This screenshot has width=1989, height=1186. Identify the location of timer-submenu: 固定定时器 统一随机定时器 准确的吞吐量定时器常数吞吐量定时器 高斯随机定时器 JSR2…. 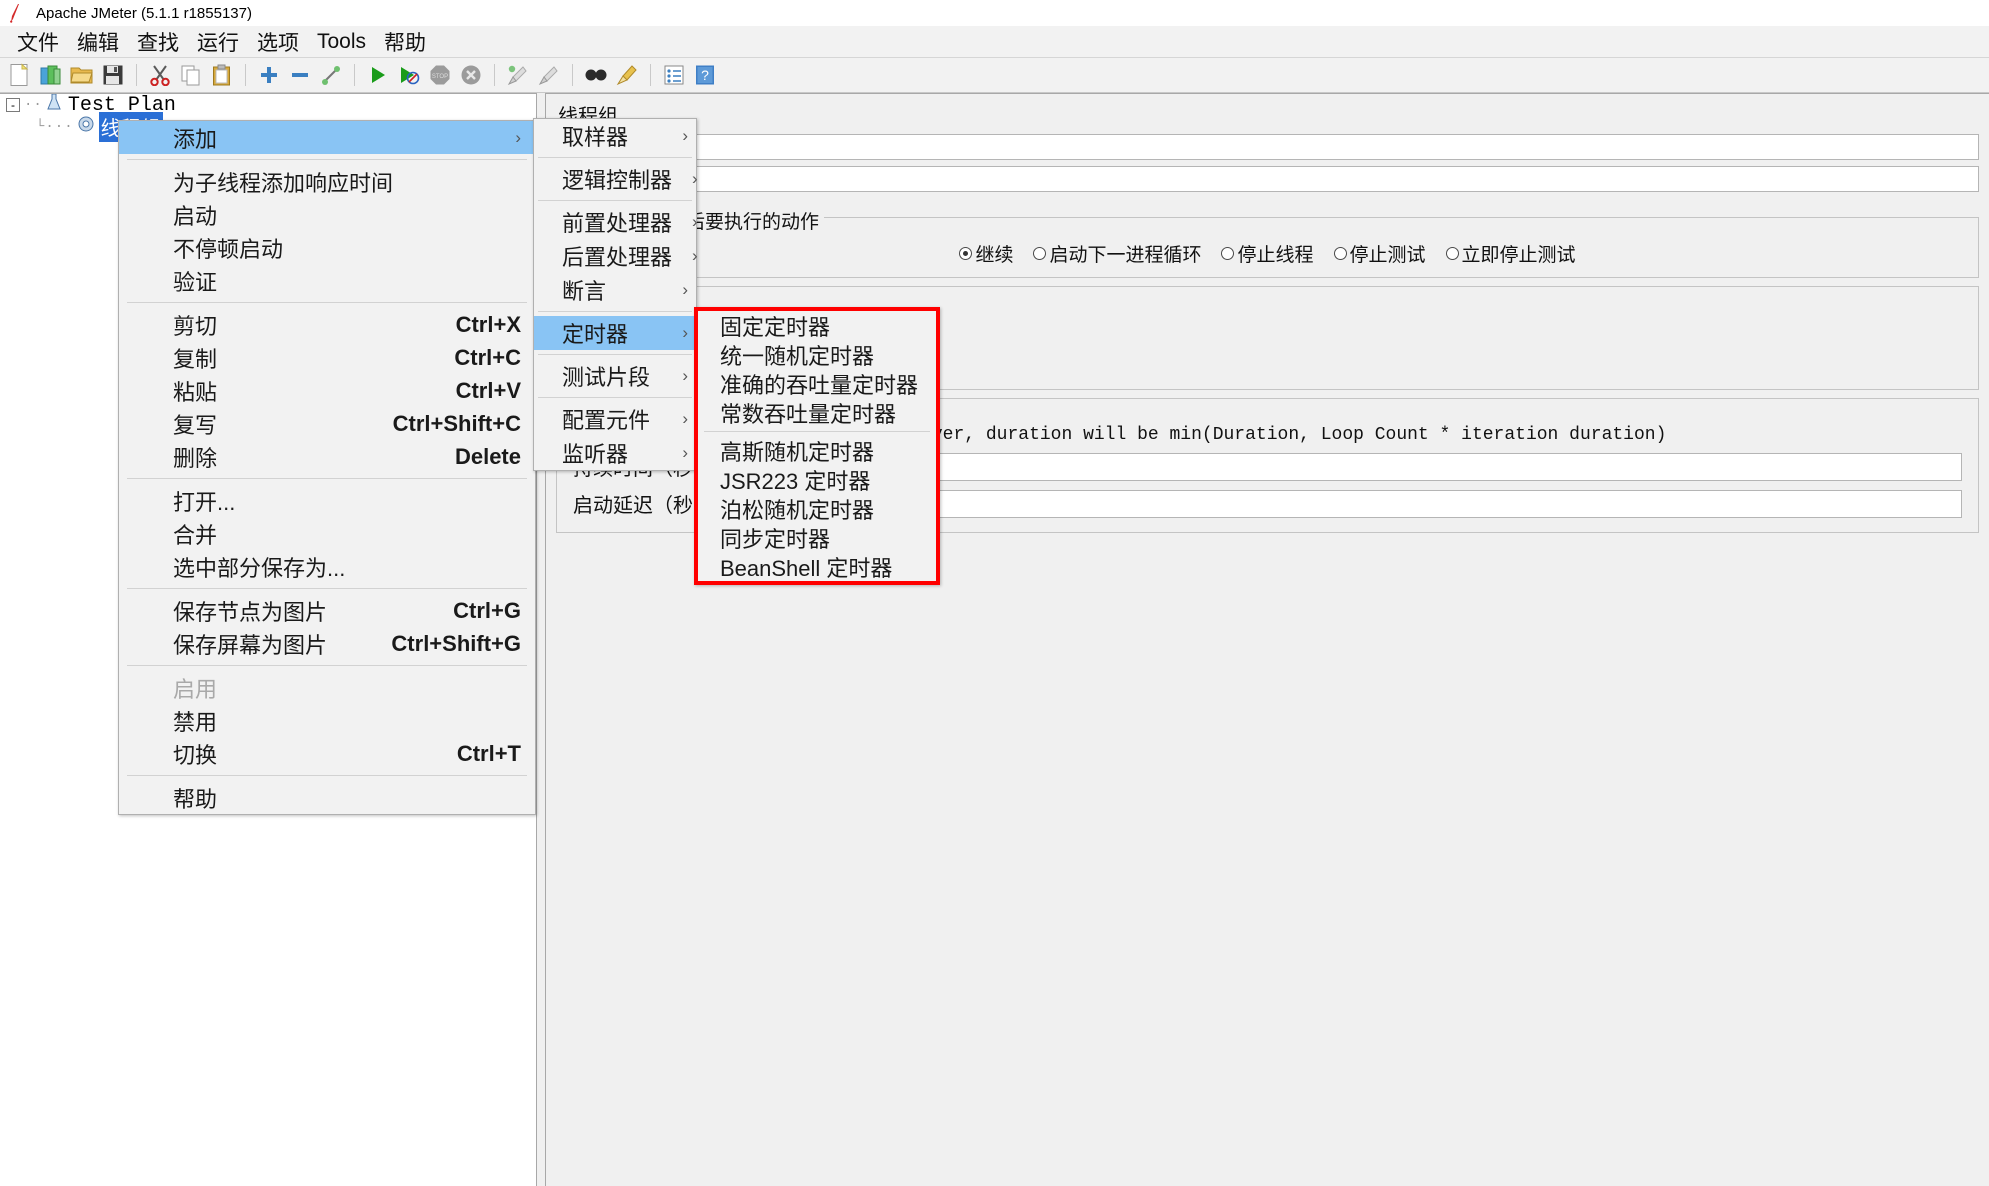
(817, 446).